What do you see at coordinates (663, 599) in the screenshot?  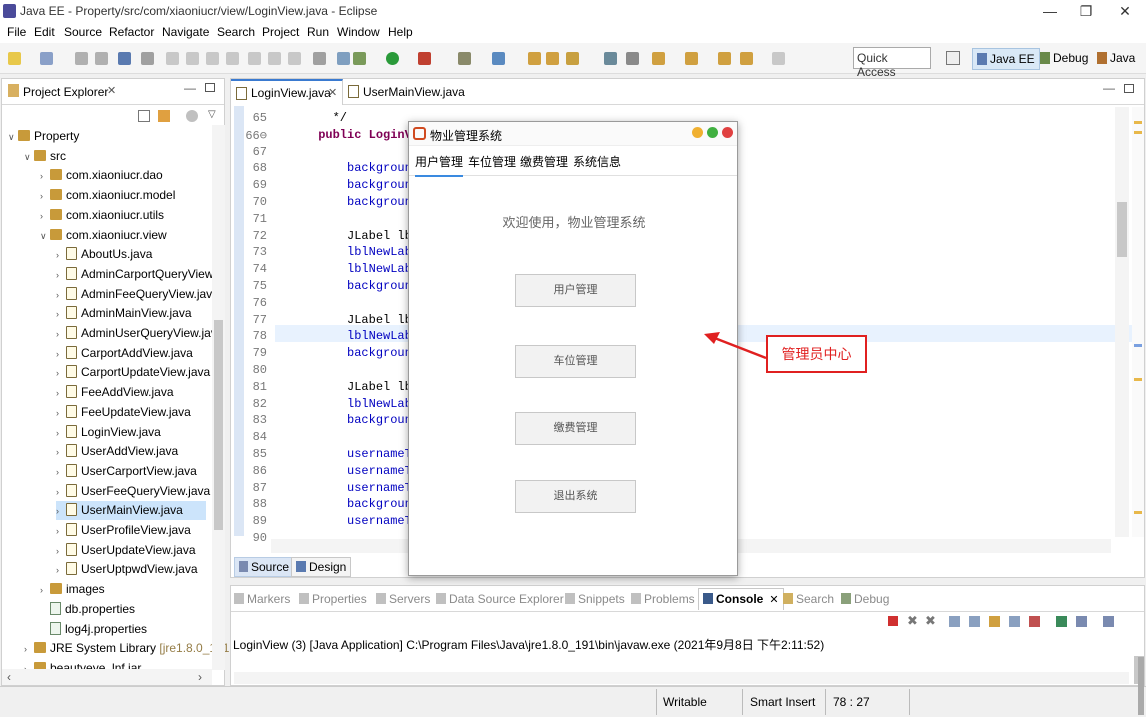 I see `tab-problems: Problems` at bounding box center [663, 599].